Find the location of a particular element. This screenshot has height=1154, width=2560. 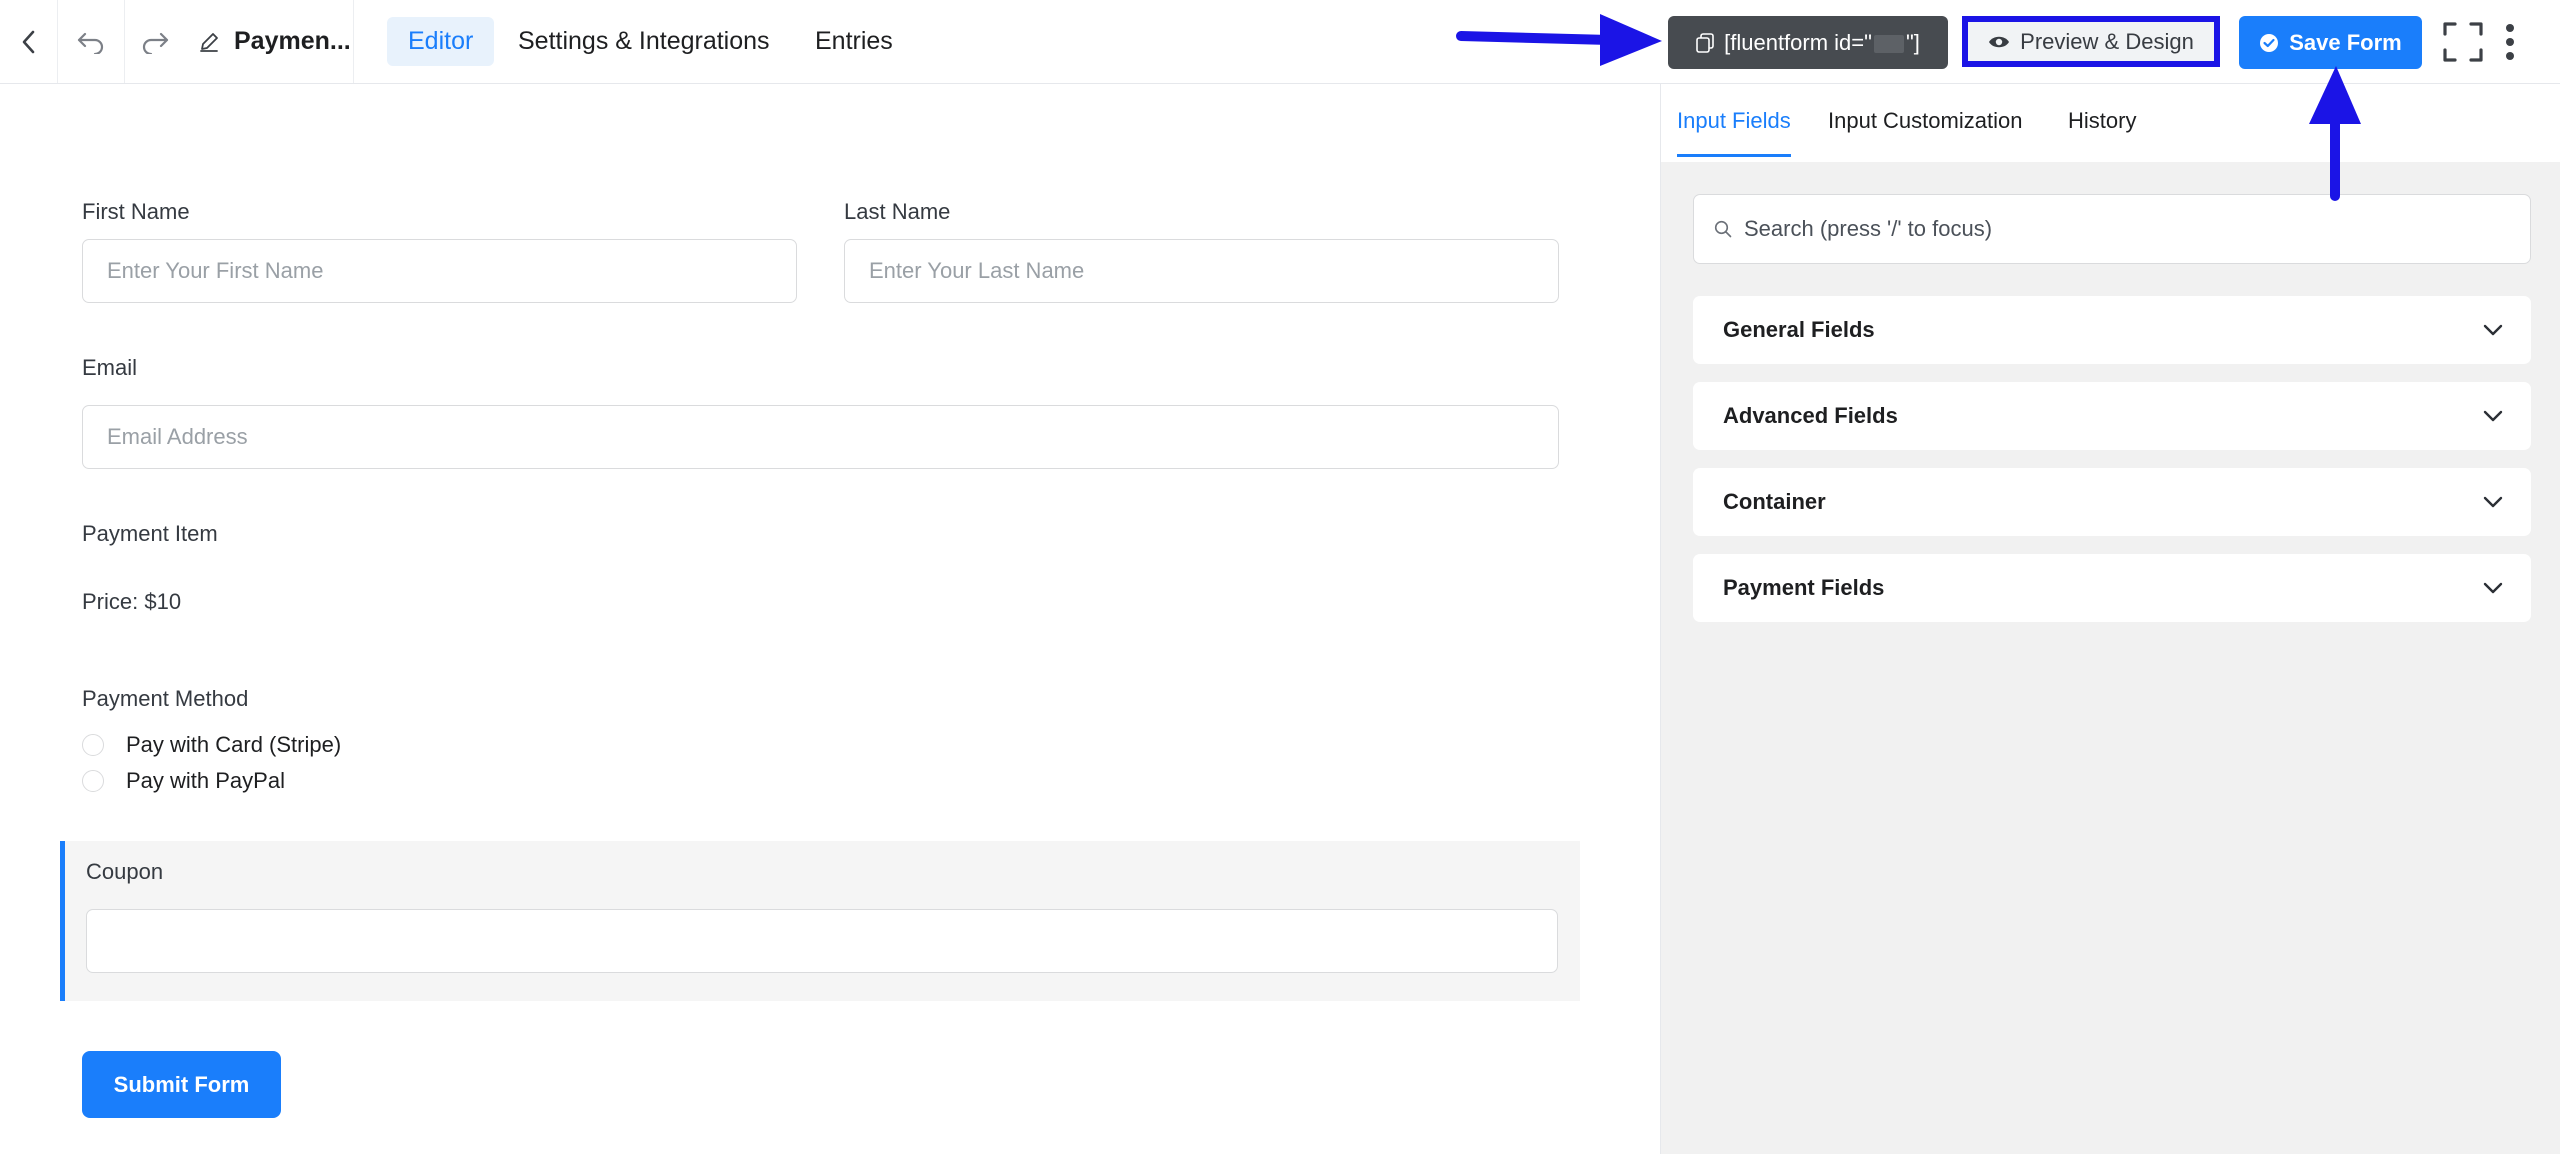

pencil-icon is located at coordinates (209, 42).